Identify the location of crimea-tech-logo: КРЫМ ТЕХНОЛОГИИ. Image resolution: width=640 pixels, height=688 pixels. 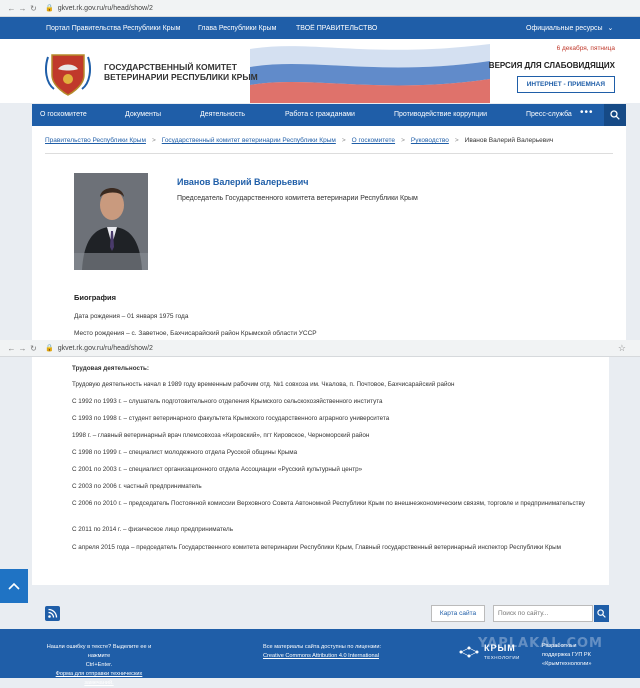
(489, 652).